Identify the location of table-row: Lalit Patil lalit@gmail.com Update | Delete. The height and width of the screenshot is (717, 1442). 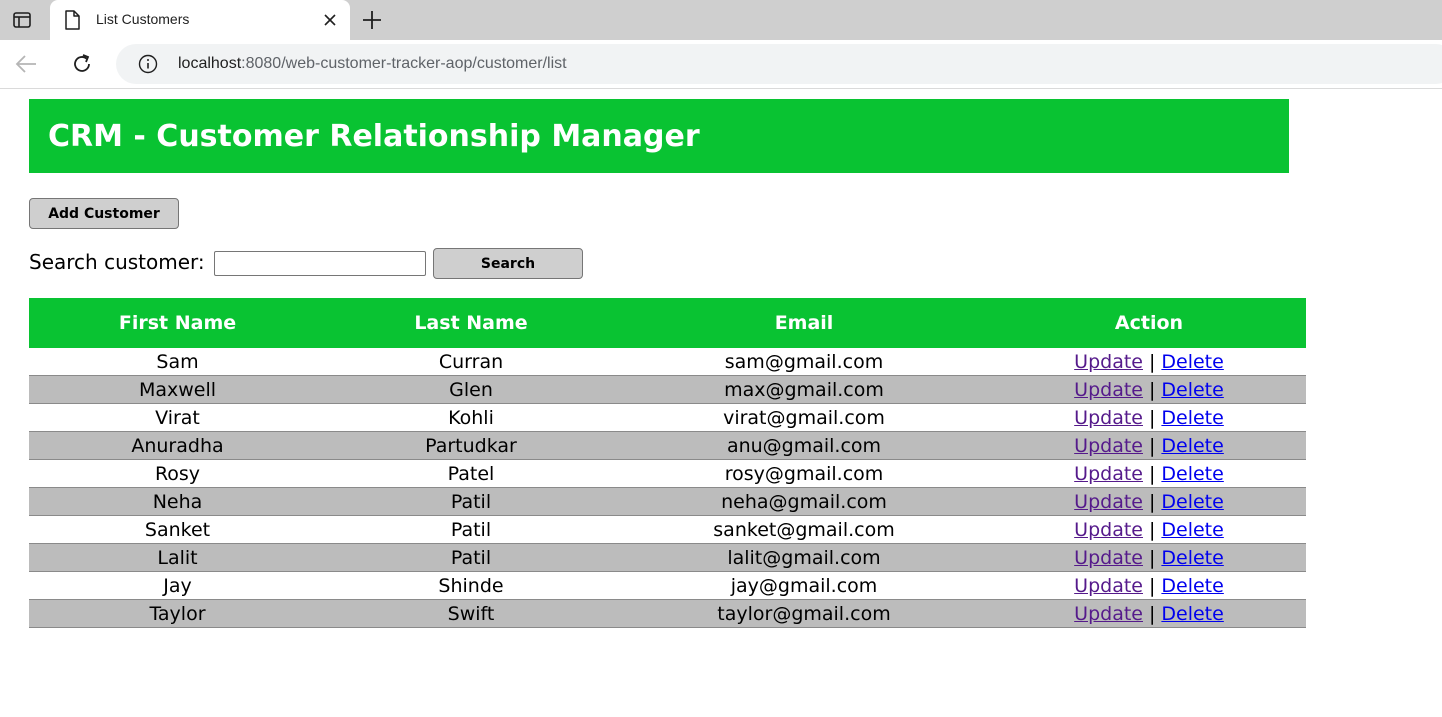
(667, 557).